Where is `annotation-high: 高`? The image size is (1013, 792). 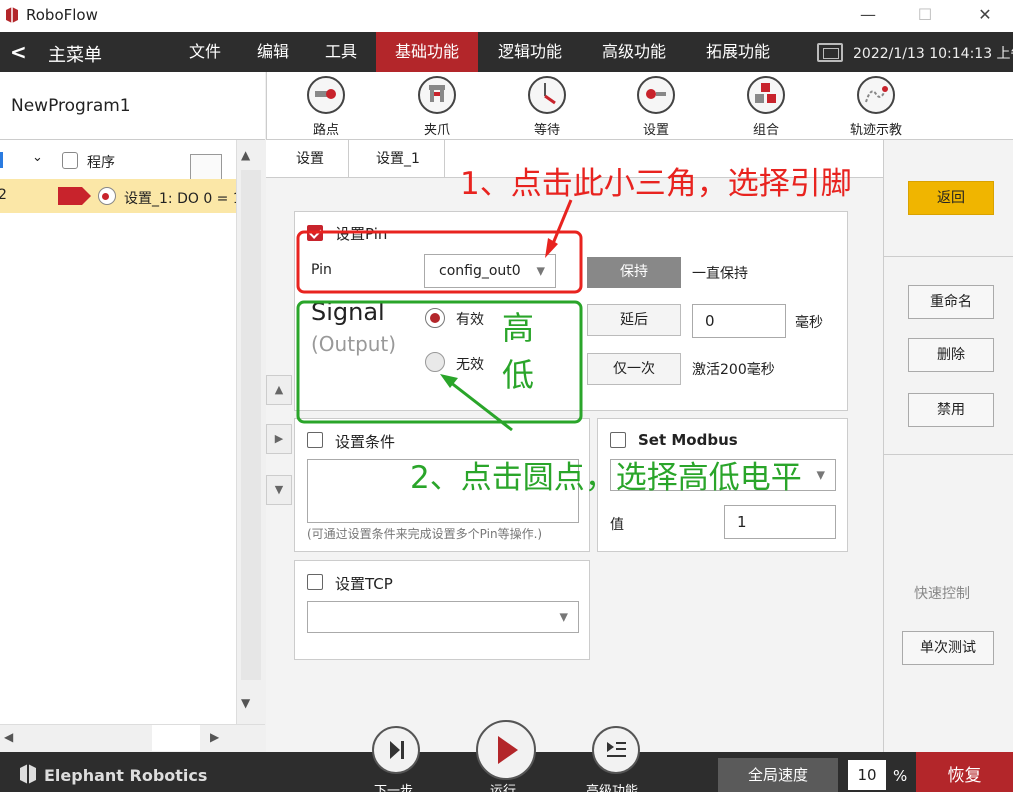 annotation-high: 高 is located at coordinates (518, 328).